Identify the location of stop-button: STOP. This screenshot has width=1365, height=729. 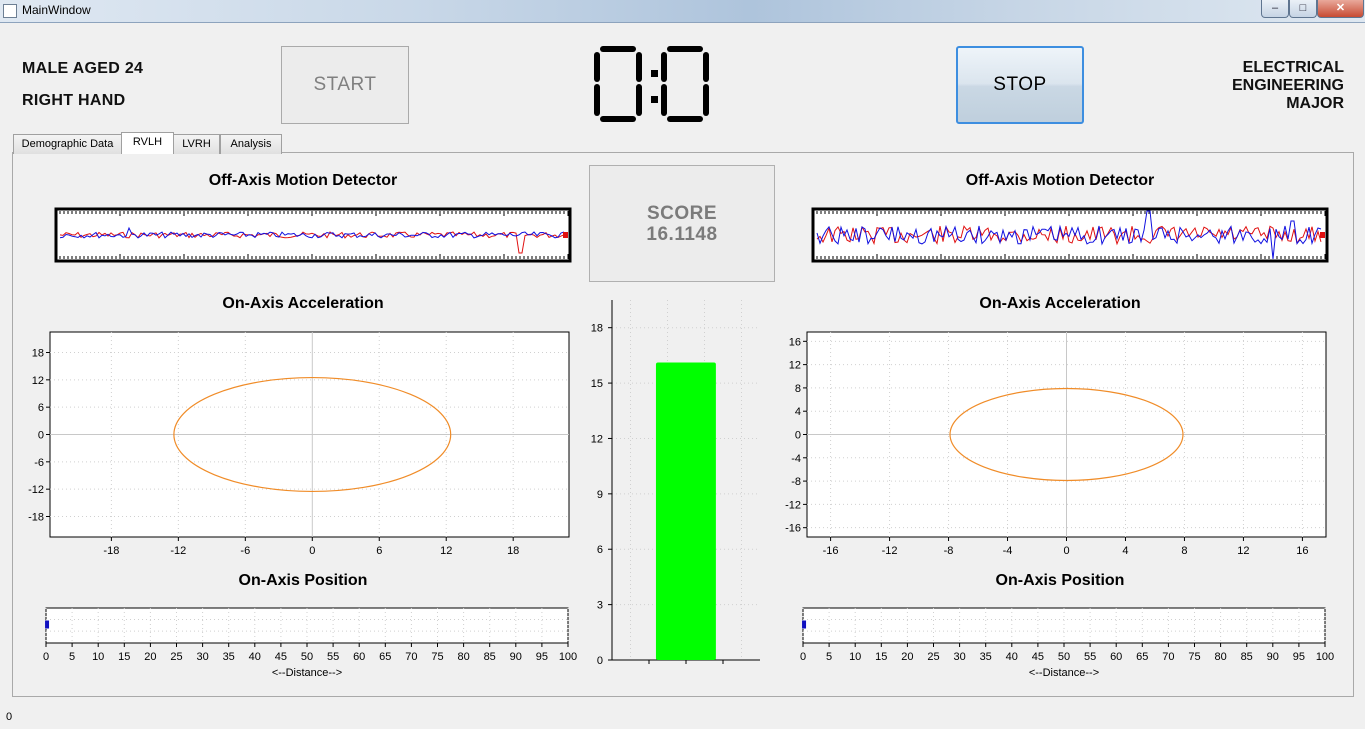
(1020, 85).